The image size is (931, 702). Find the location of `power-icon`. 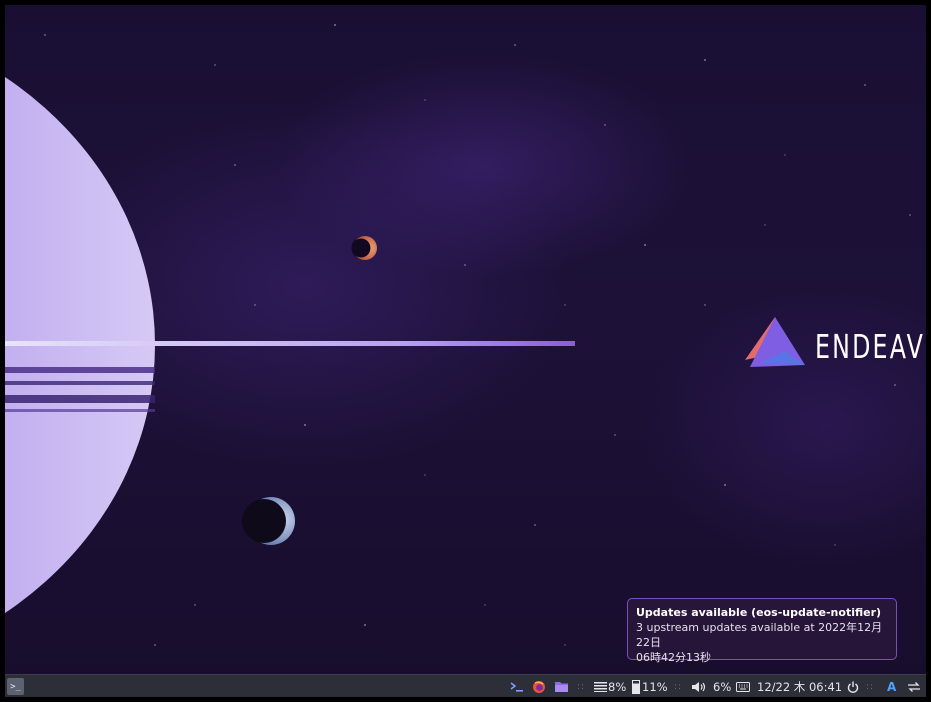

power-icon is located at coordinates (853, 686).